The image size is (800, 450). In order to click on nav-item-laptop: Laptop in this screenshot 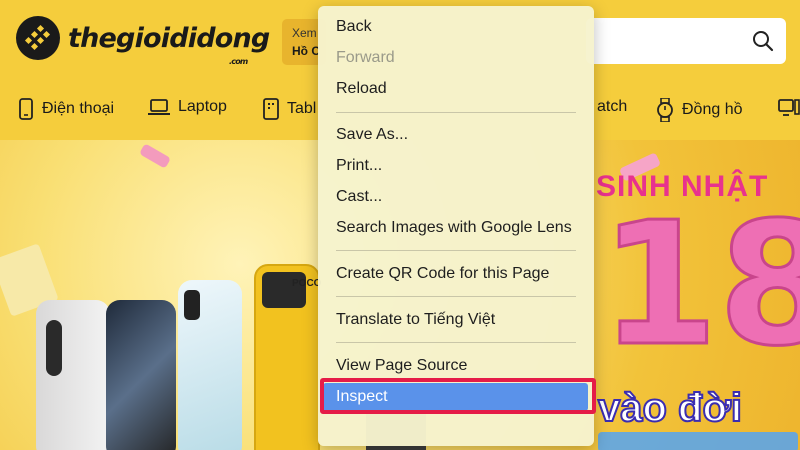, I will do `click(187, 107)`.